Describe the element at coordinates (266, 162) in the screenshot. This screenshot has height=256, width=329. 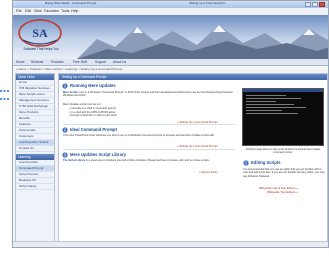
I see `section-title-editing: Editing Scripts` at that location.